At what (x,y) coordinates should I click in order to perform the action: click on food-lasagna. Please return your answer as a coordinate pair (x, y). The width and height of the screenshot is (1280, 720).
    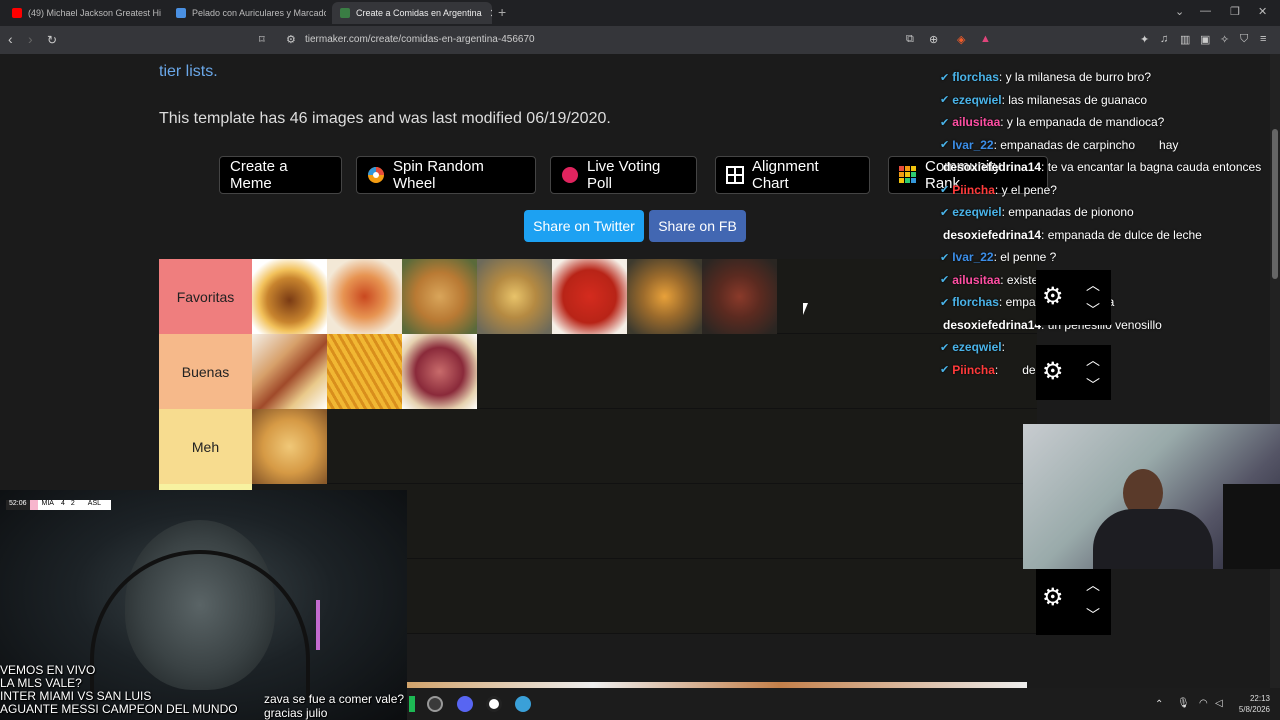
    Looking at the image, I should click on (364, 296).